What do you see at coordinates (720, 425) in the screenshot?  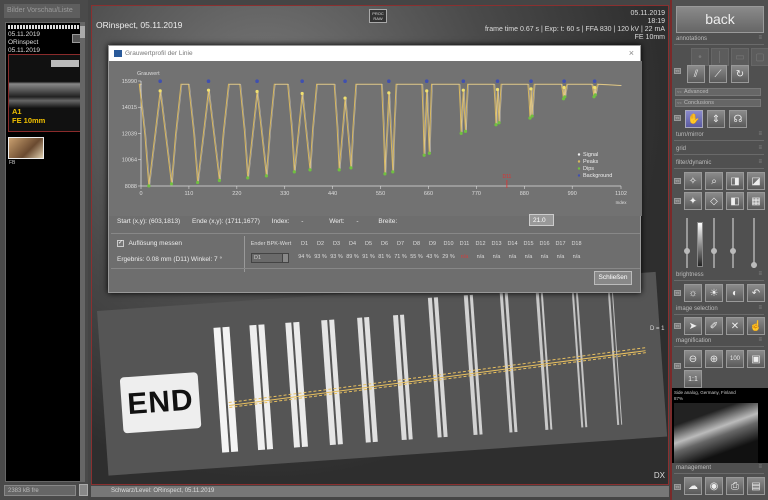 I see `navigator-preview: Side analog, Germany, Finland 87%` at bounding box center [720, 425].